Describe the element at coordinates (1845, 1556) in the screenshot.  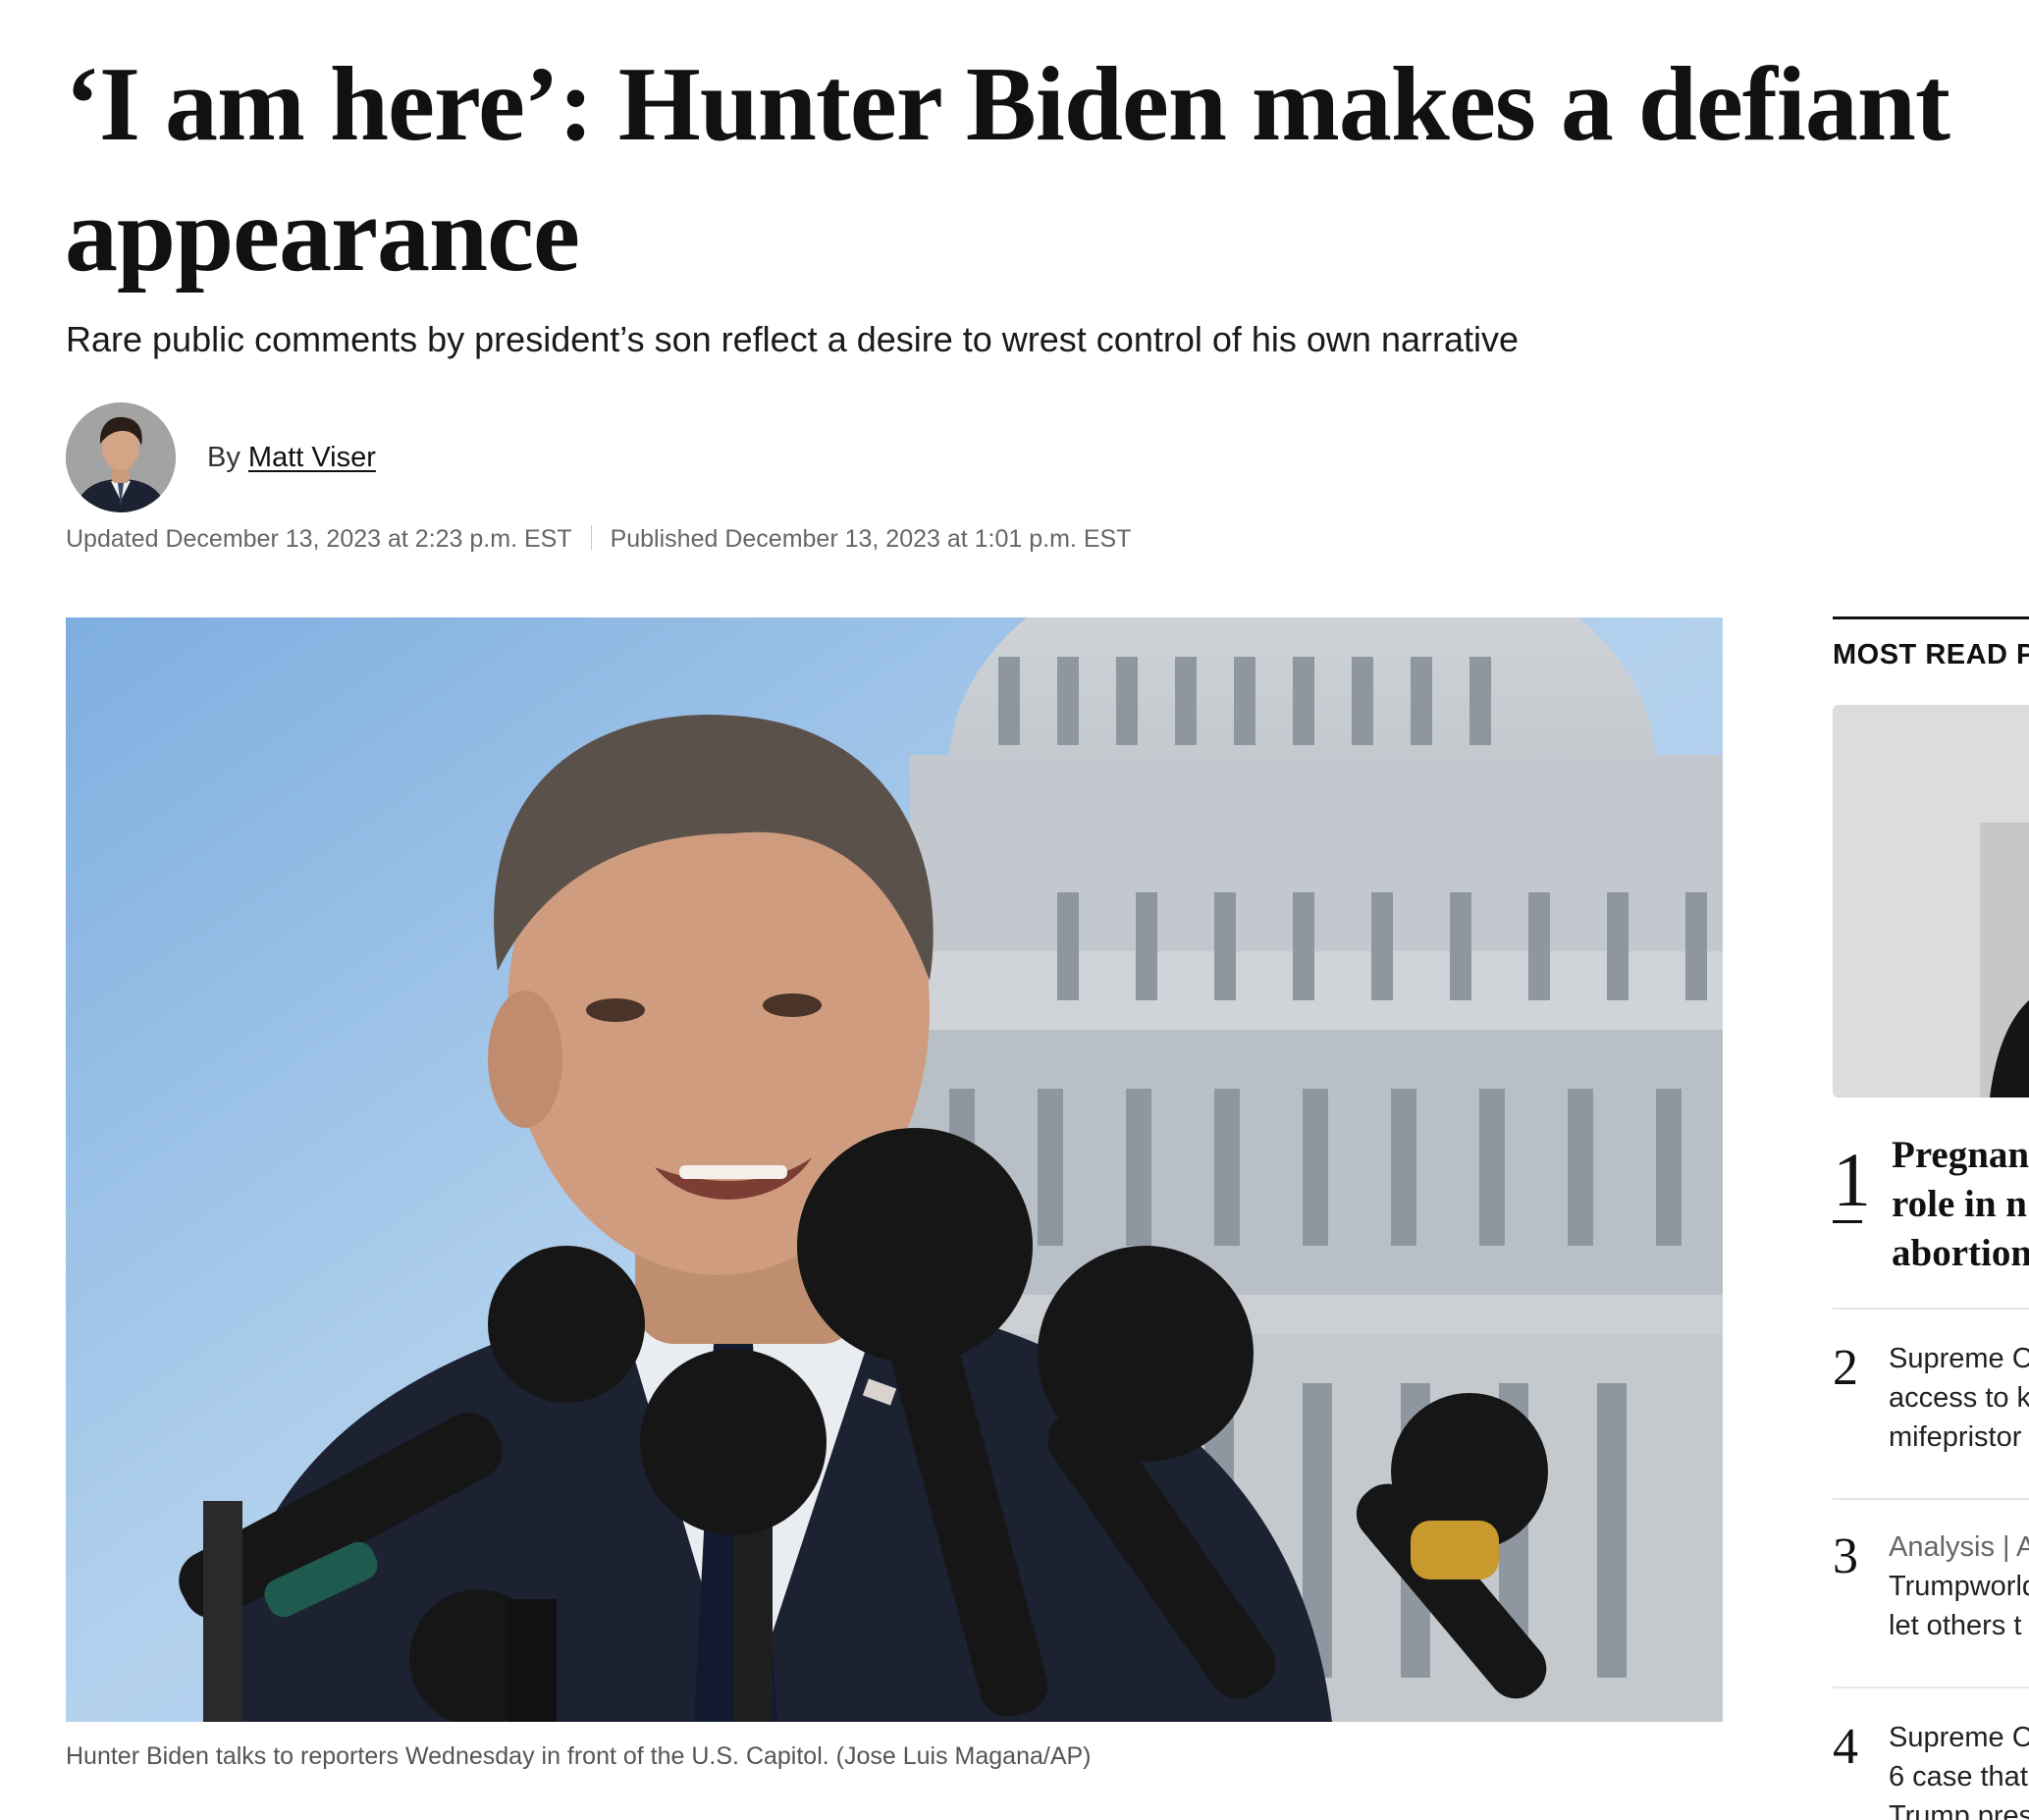
I see `most-read-rank-3: 3` at that location.